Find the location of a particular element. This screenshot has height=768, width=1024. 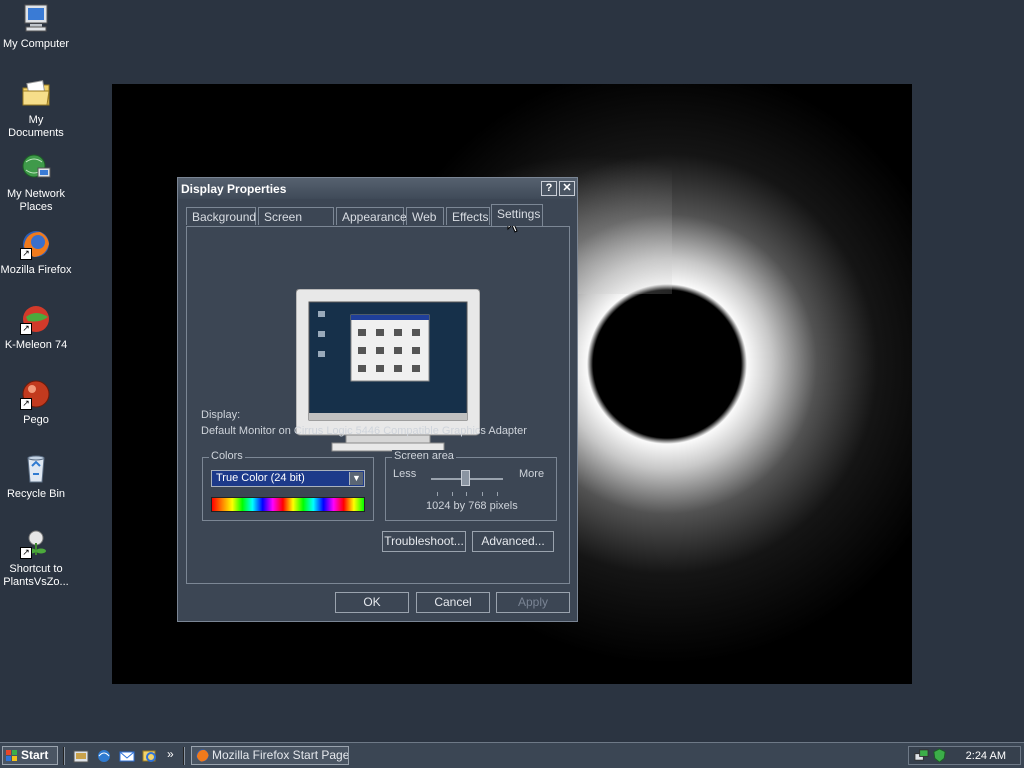

system-tray: 2:24 AM is located at coordinates (964, 755).